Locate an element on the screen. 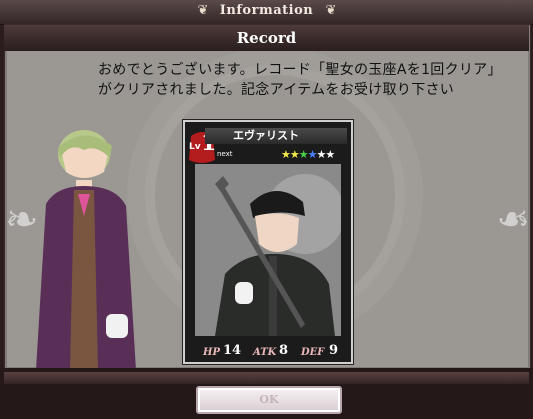 The height and width of the screenshot is (419, 533). rarity-stars: ★★★★★★ is located at coordinates (308, 154).